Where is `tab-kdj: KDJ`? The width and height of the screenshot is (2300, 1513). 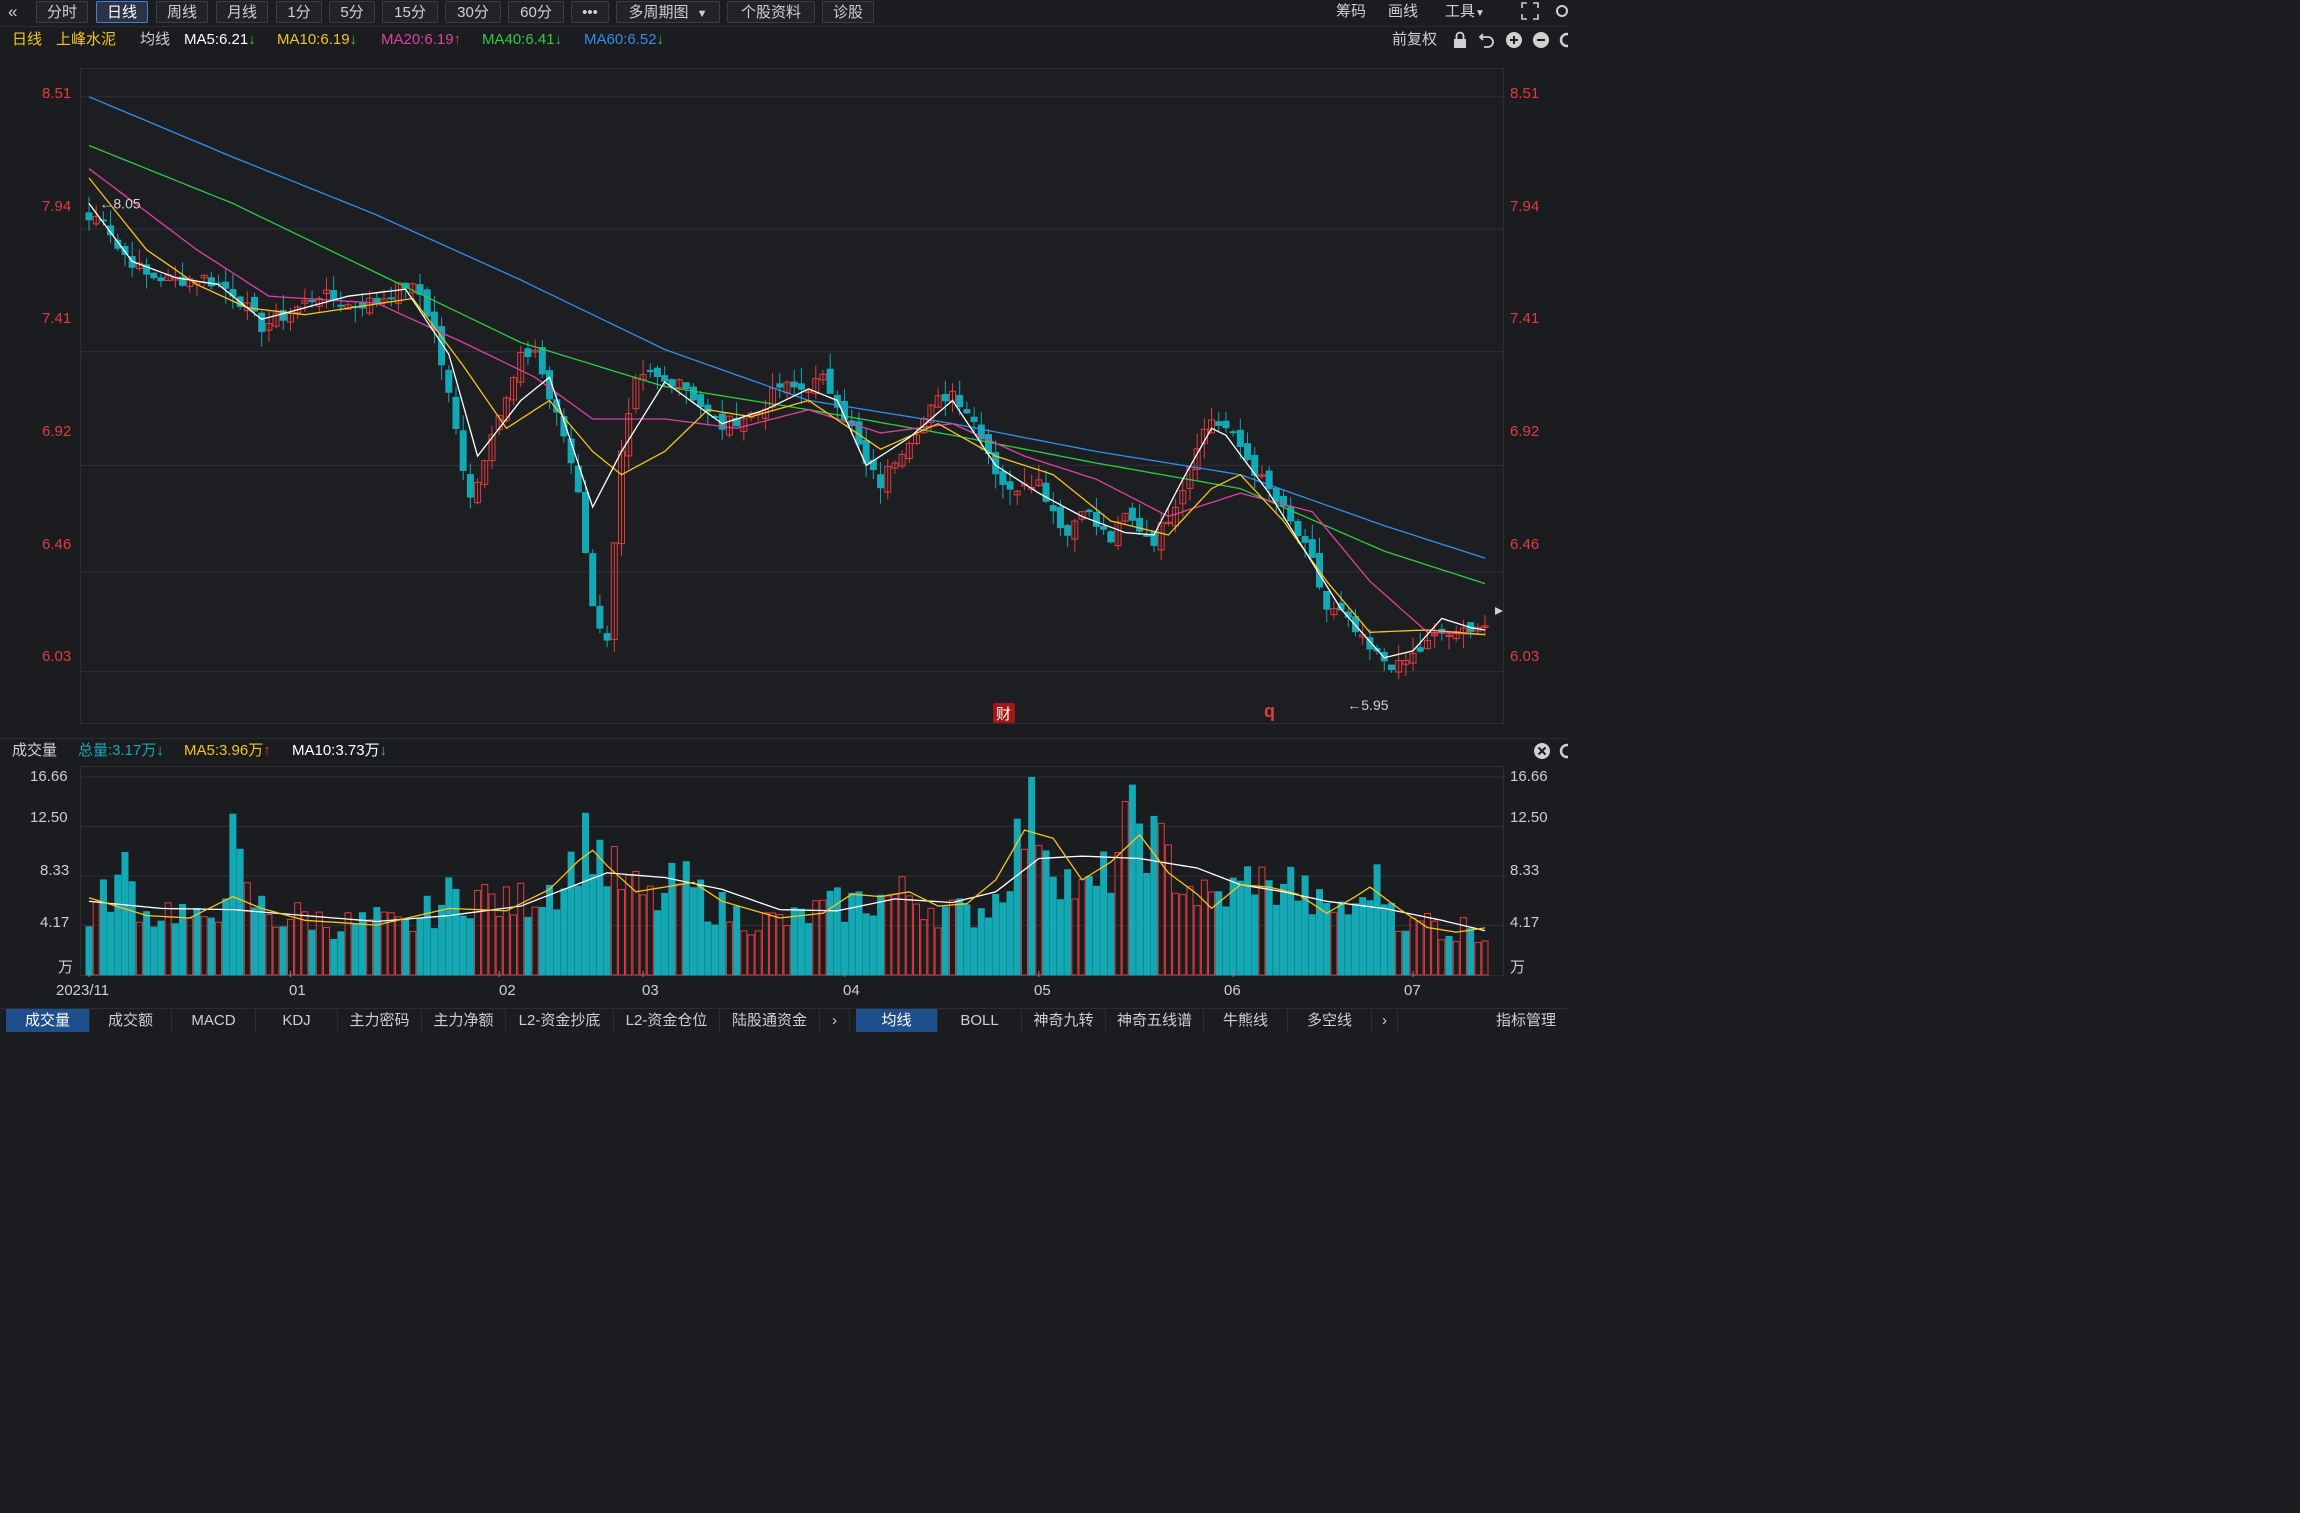 tab-kdj: KDJ is located at coordinates (297, 1020).